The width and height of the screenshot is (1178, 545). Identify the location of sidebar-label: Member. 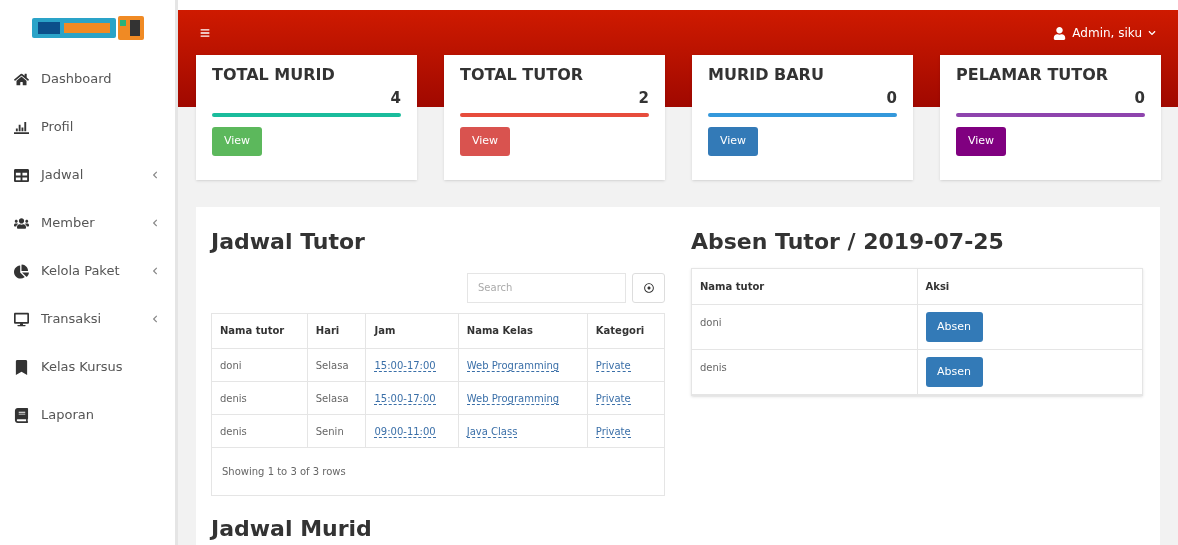
(68, 223).